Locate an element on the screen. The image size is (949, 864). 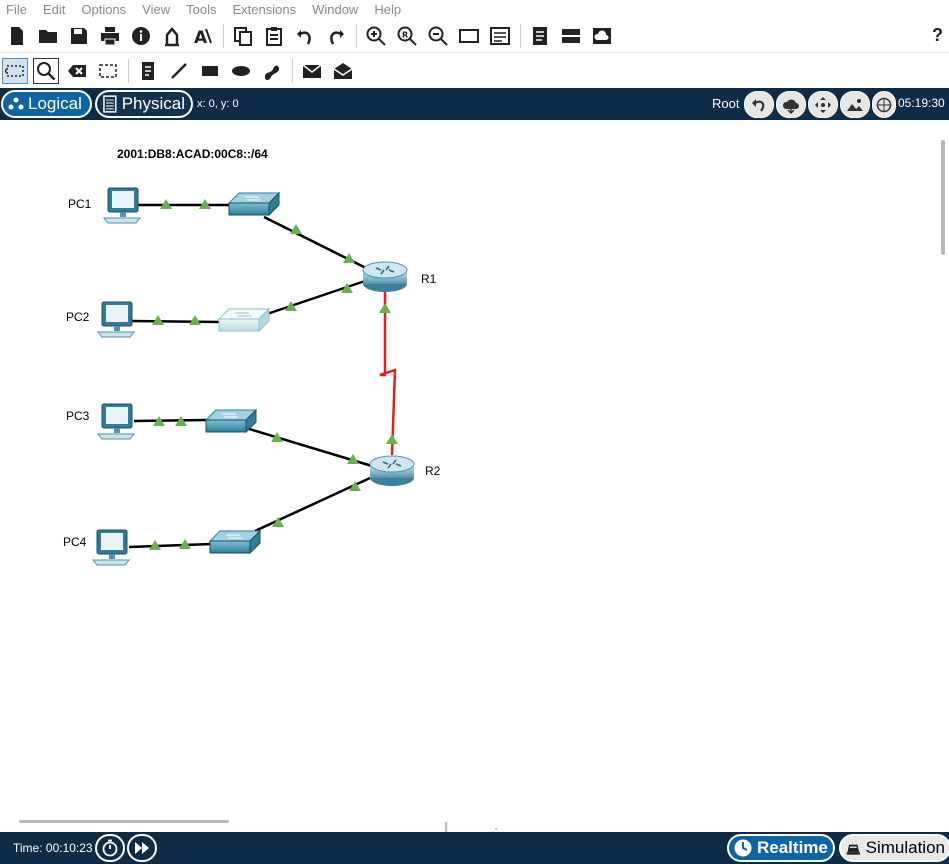
power-cycle-button is located at coordinates (109, 848).